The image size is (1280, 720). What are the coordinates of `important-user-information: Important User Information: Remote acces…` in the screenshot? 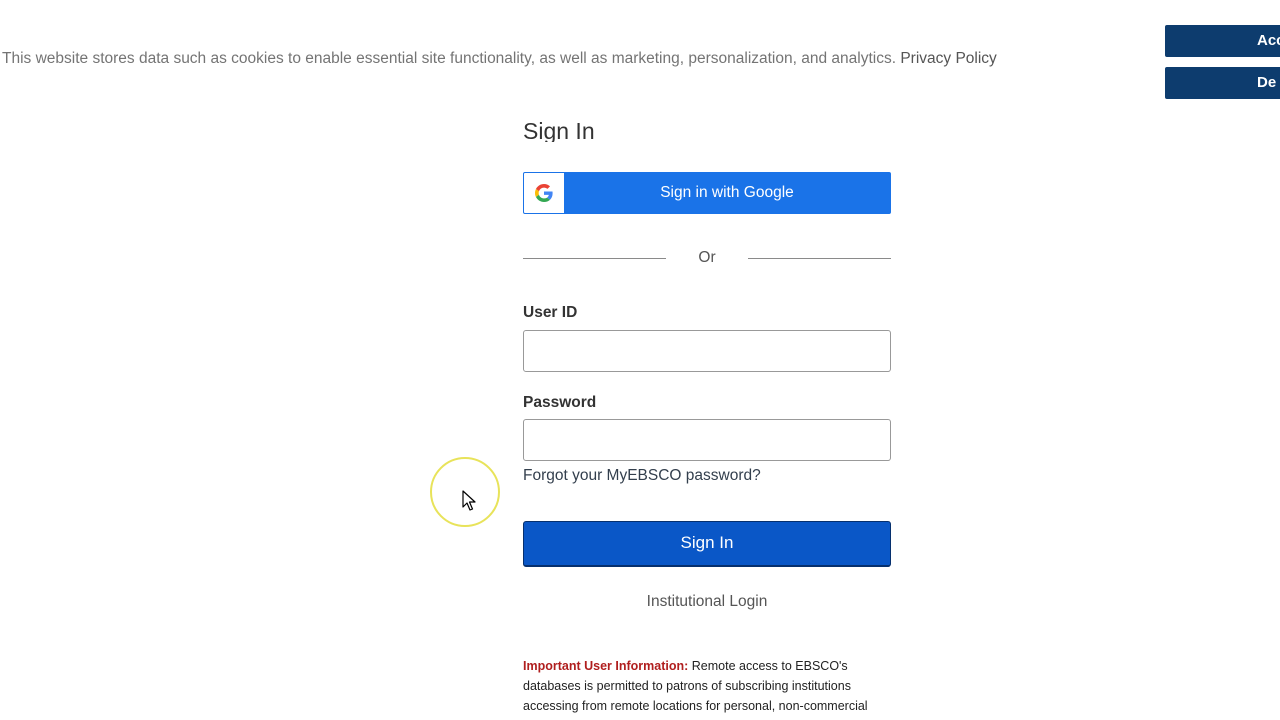 It's located at (708, 688).